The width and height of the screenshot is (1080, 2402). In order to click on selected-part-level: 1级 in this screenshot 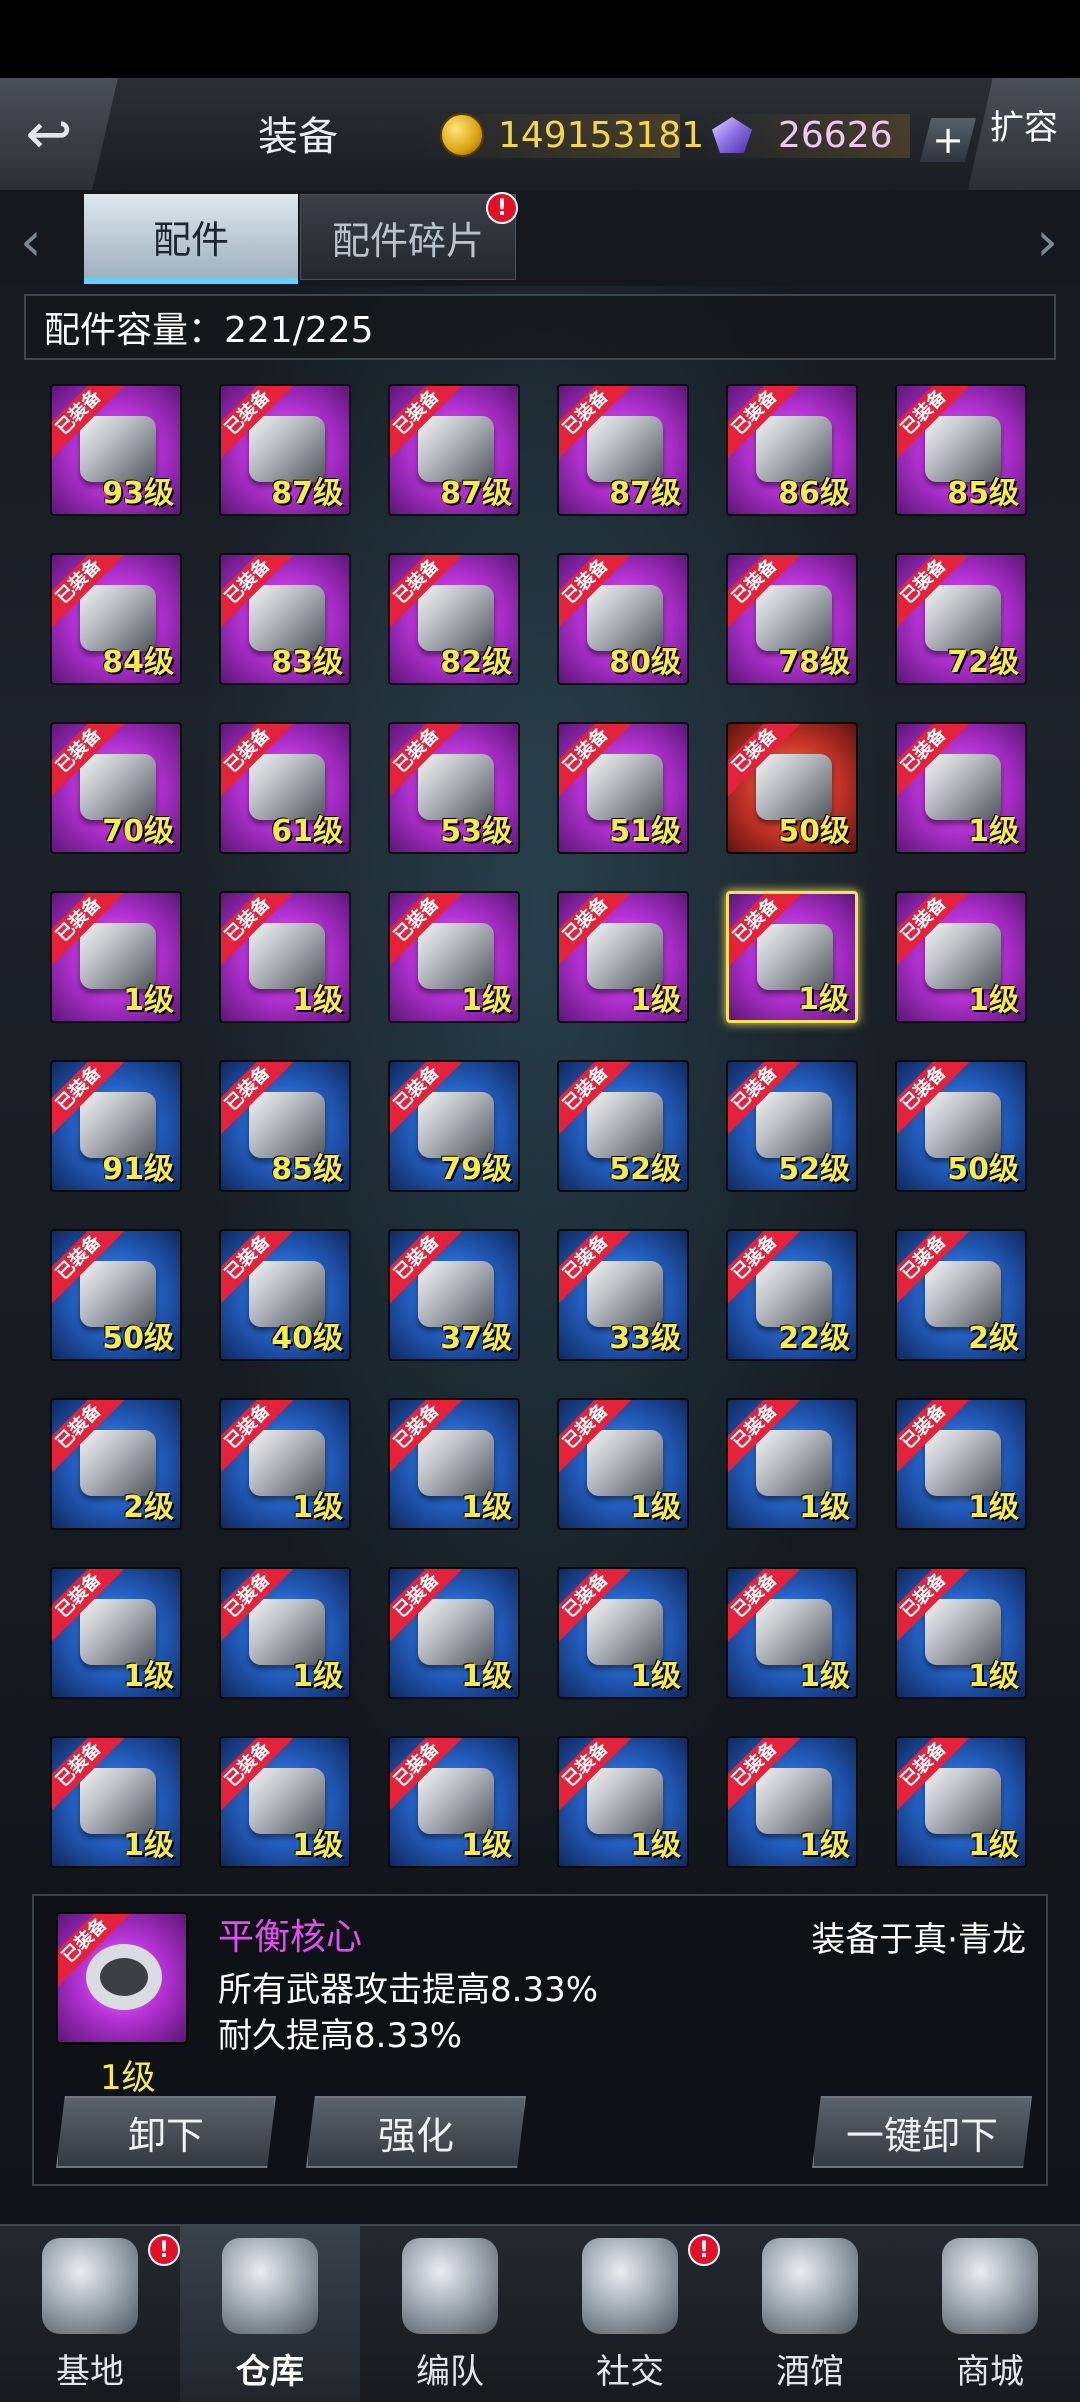, I will do `click(128, 2078)`.